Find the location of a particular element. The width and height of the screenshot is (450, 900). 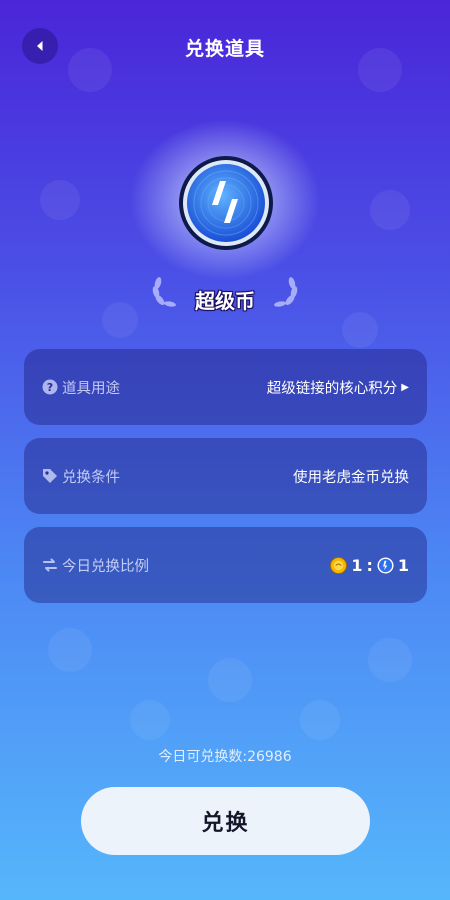

exchange-ratio: 1 is located at coordinates (369, 565).